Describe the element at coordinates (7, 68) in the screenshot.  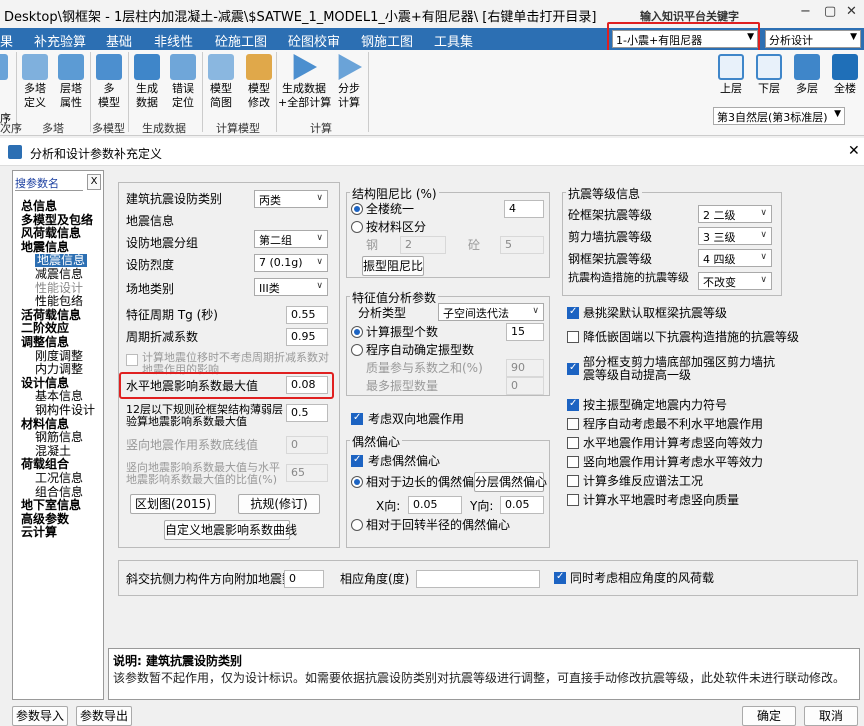
I see `ribbon-partial-button` at that location.